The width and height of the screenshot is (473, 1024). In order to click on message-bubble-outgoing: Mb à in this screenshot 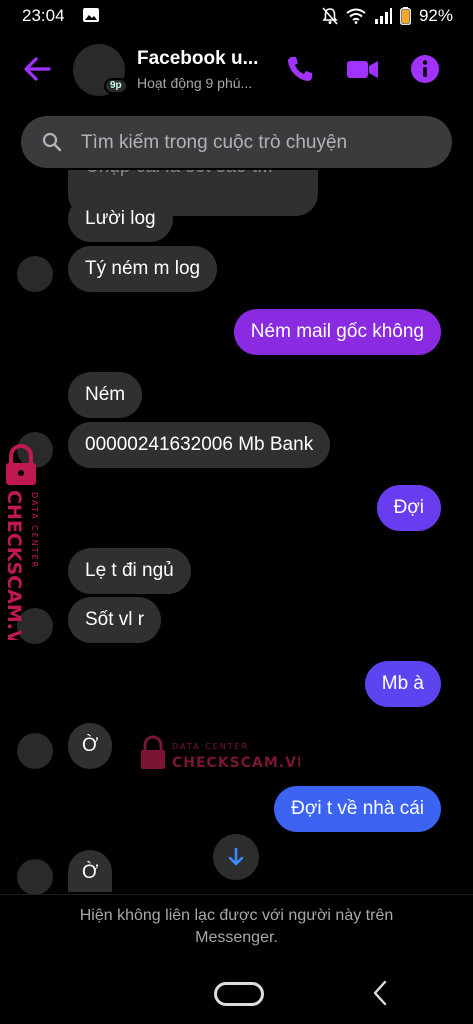, I will do `click(402, 684)`.